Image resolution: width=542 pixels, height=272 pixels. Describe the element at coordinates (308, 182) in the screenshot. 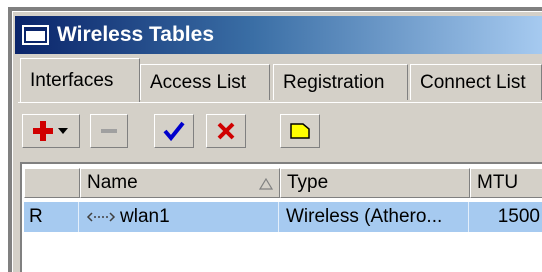

I see `header-label: Type` at that location.